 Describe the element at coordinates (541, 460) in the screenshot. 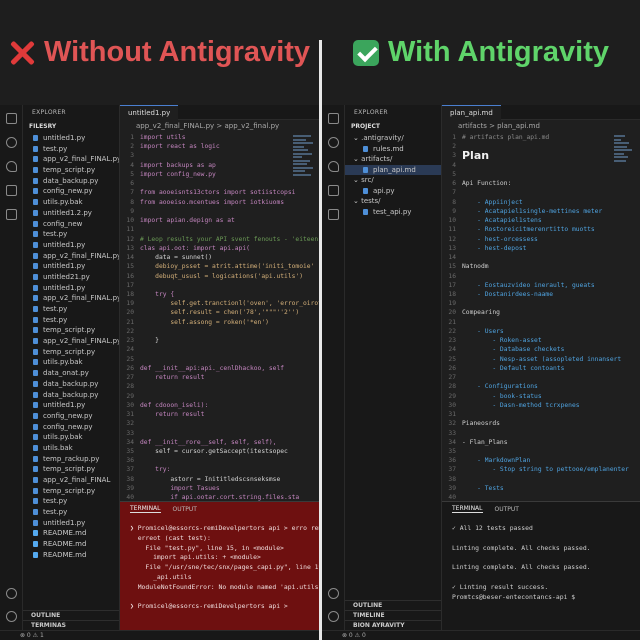

I see `md-line: 36 - MarkdownPlan` at that location.